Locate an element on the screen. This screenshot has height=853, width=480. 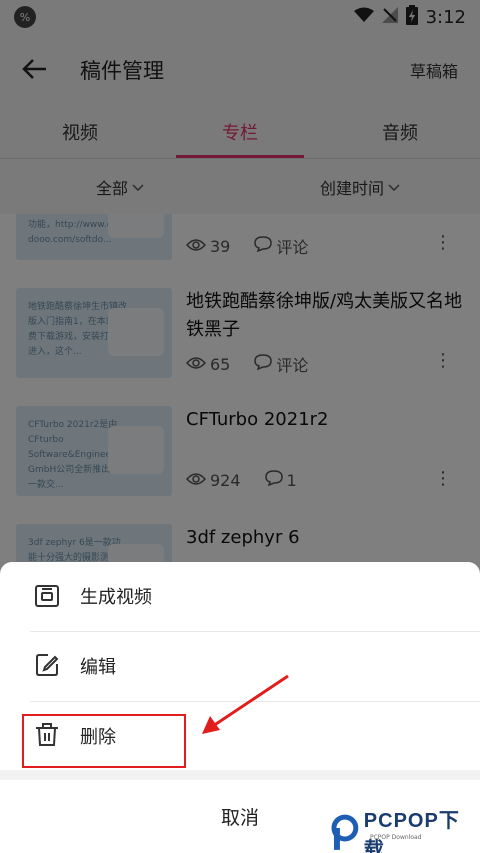
annotation-arrow-icon is located at coordinates (245, 704).